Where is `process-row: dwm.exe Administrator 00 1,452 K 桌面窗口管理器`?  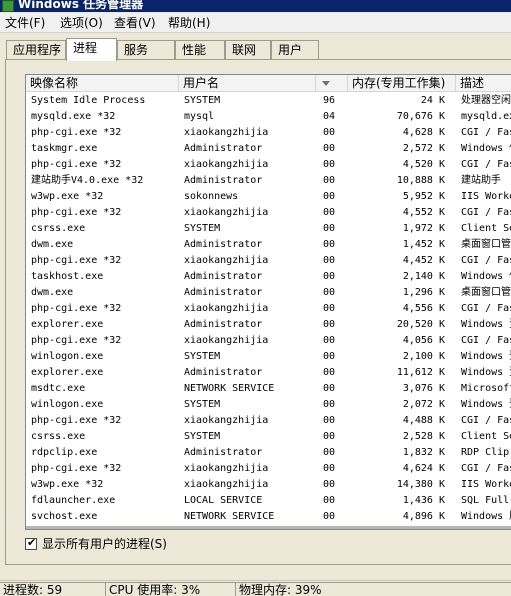 process-row: dwm.exe Administrator 00 1,452 K 桌面窗口管理器 is located at coordinates (268, 245).